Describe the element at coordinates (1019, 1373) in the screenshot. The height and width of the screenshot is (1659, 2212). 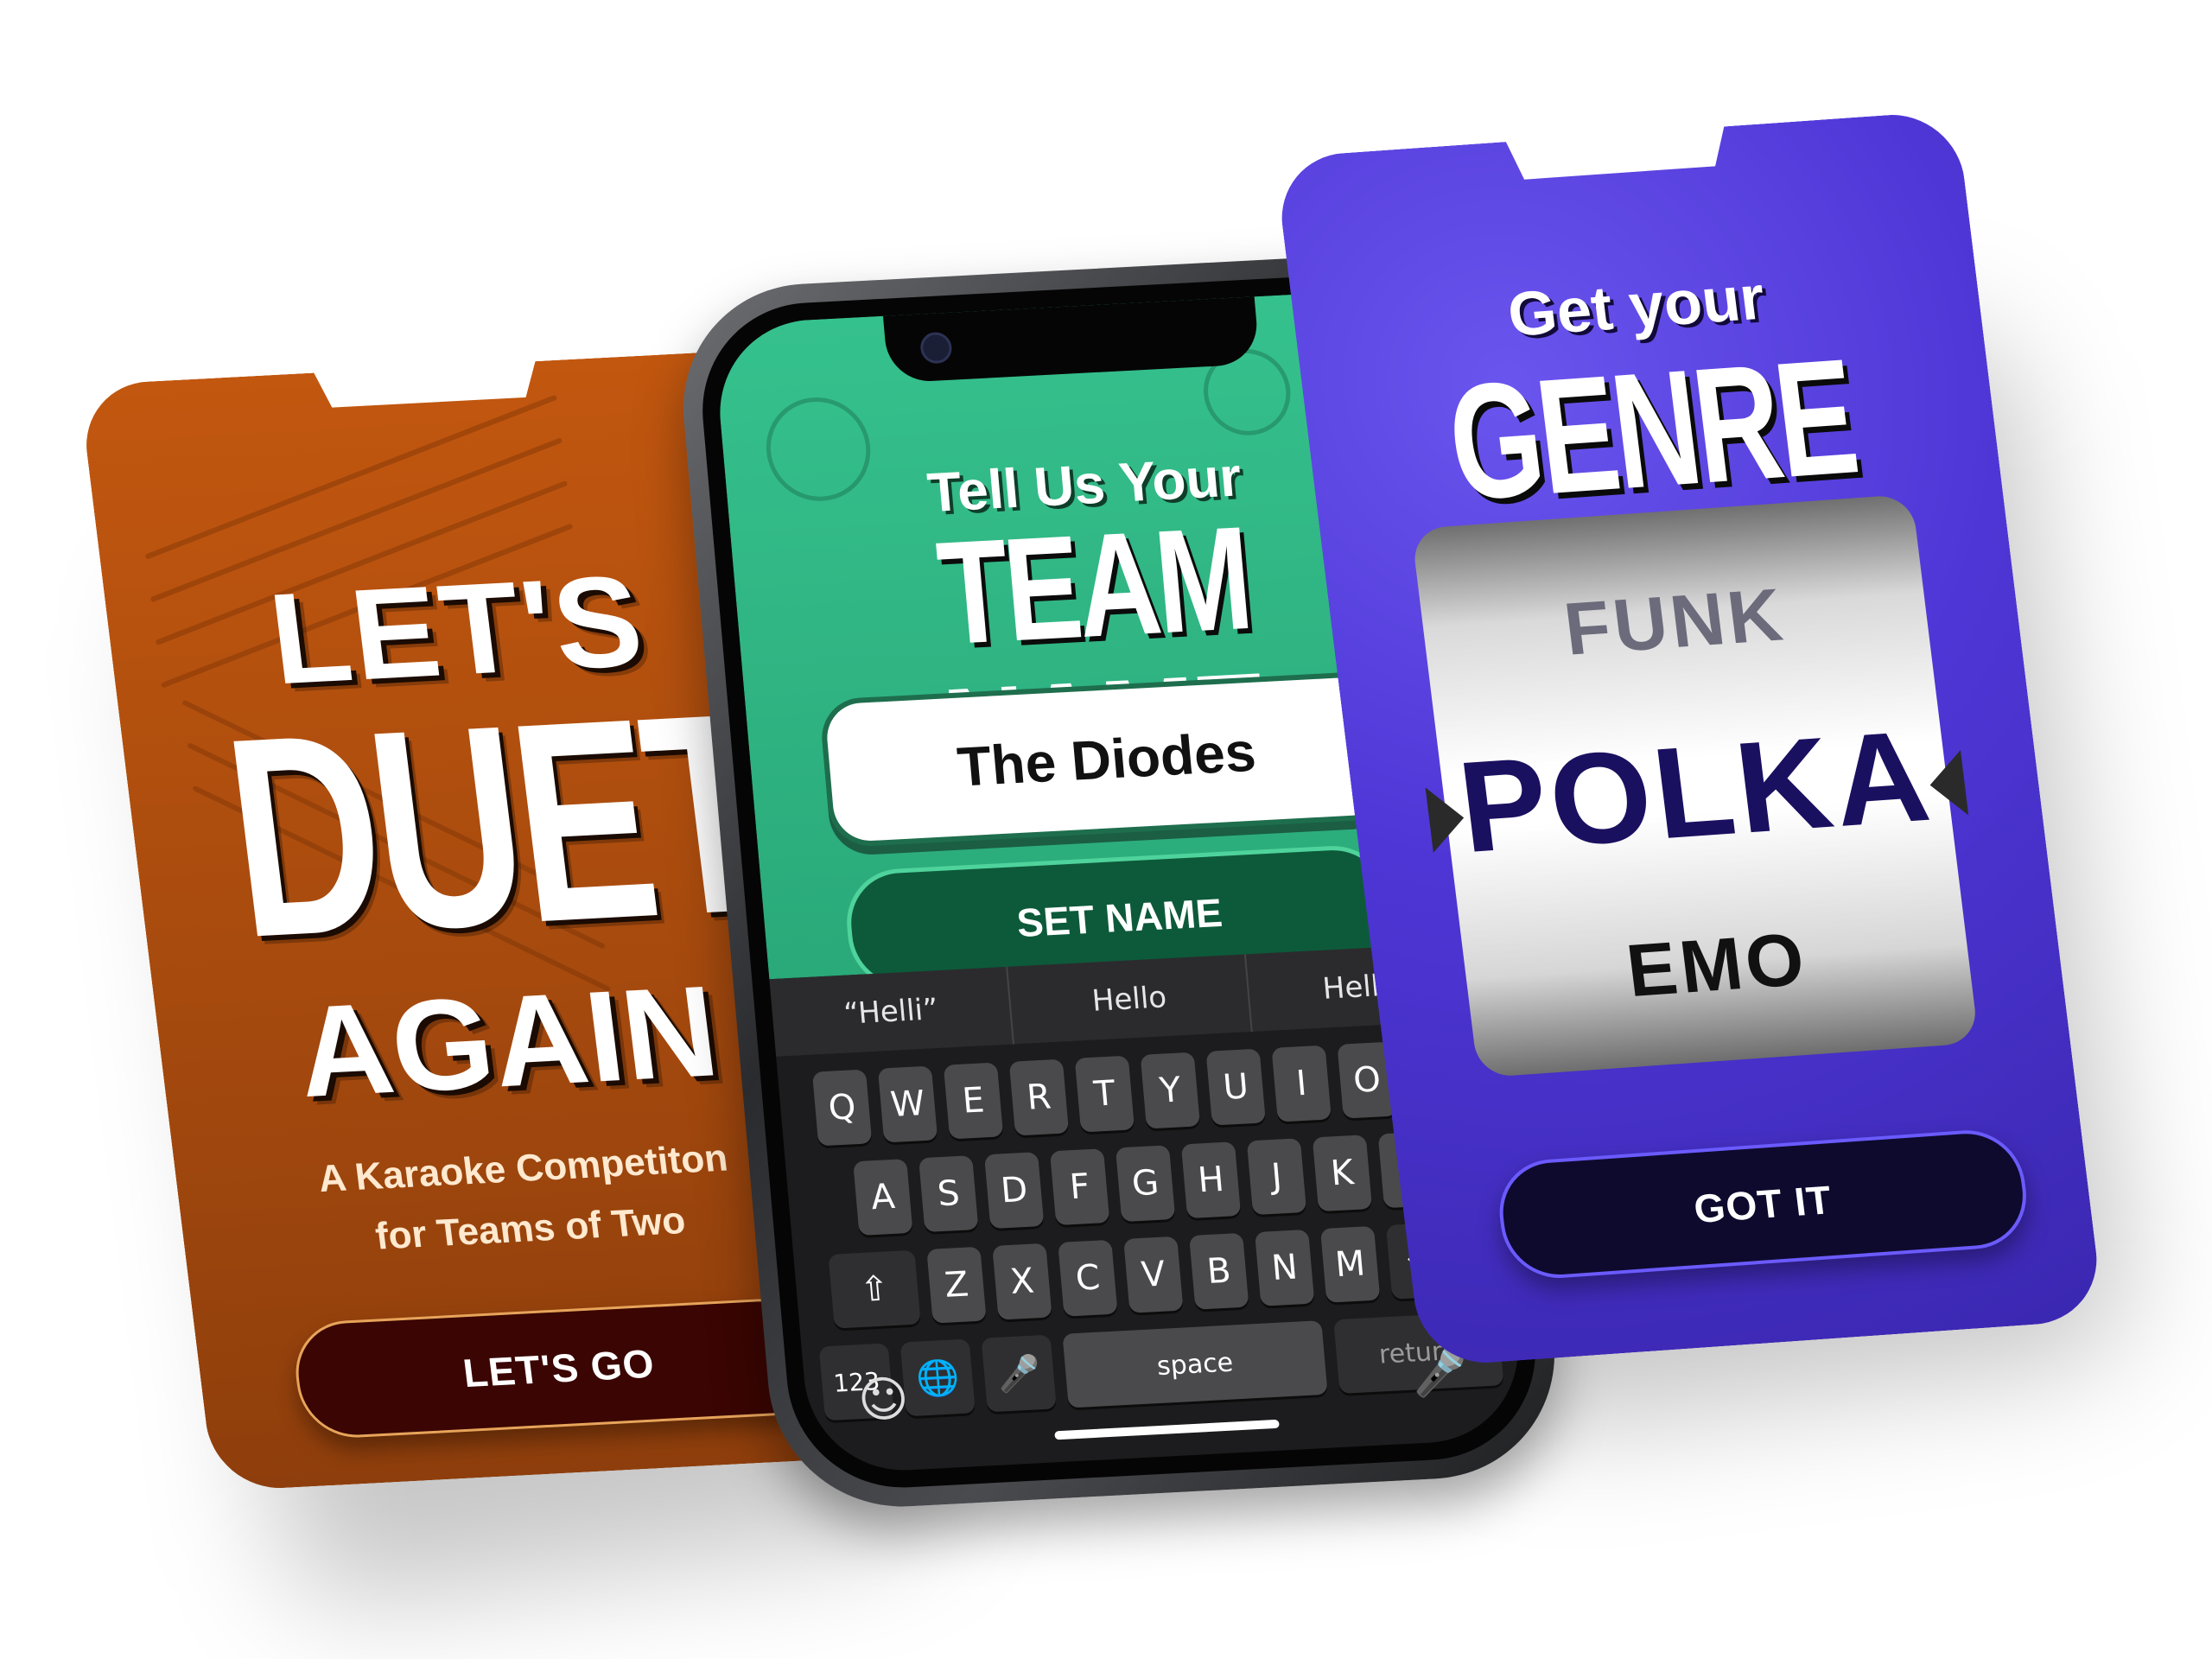
I see `microphone-icon: 🎤` at that location.